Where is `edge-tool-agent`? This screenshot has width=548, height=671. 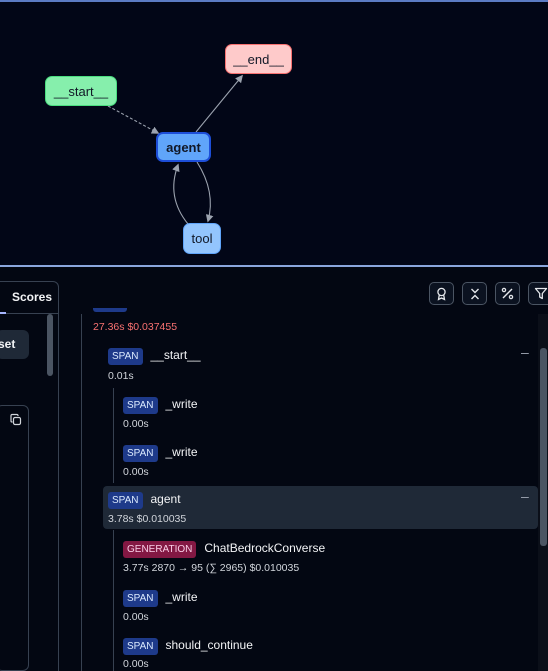 edge-tool-agent is located at coordinates (180, 194).